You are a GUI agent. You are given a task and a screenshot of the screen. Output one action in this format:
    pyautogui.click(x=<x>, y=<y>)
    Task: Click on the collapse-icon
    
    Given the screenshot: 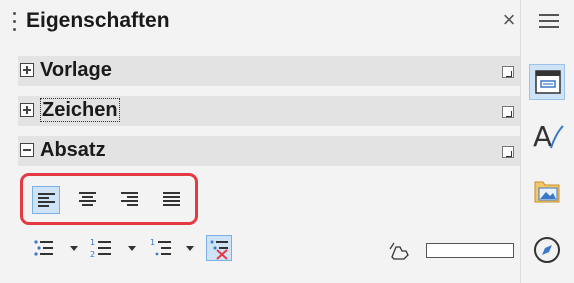 What is the action you would take?
    pyautogui.click(x=27, y=150)
    